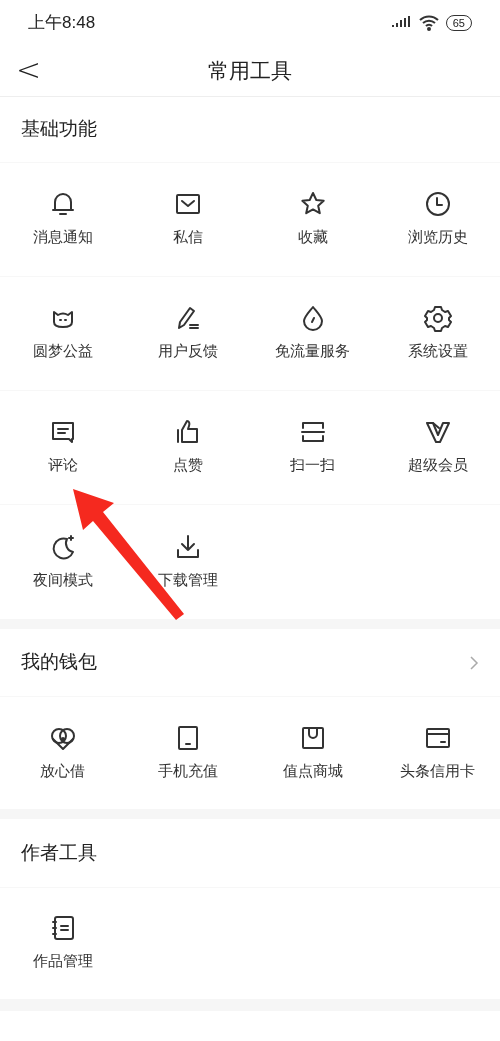 The image size is (500, 1041). Describe the element at coordinates (437, 220) in the screenshot. I see `tool-item: 浏览历史` at that location.